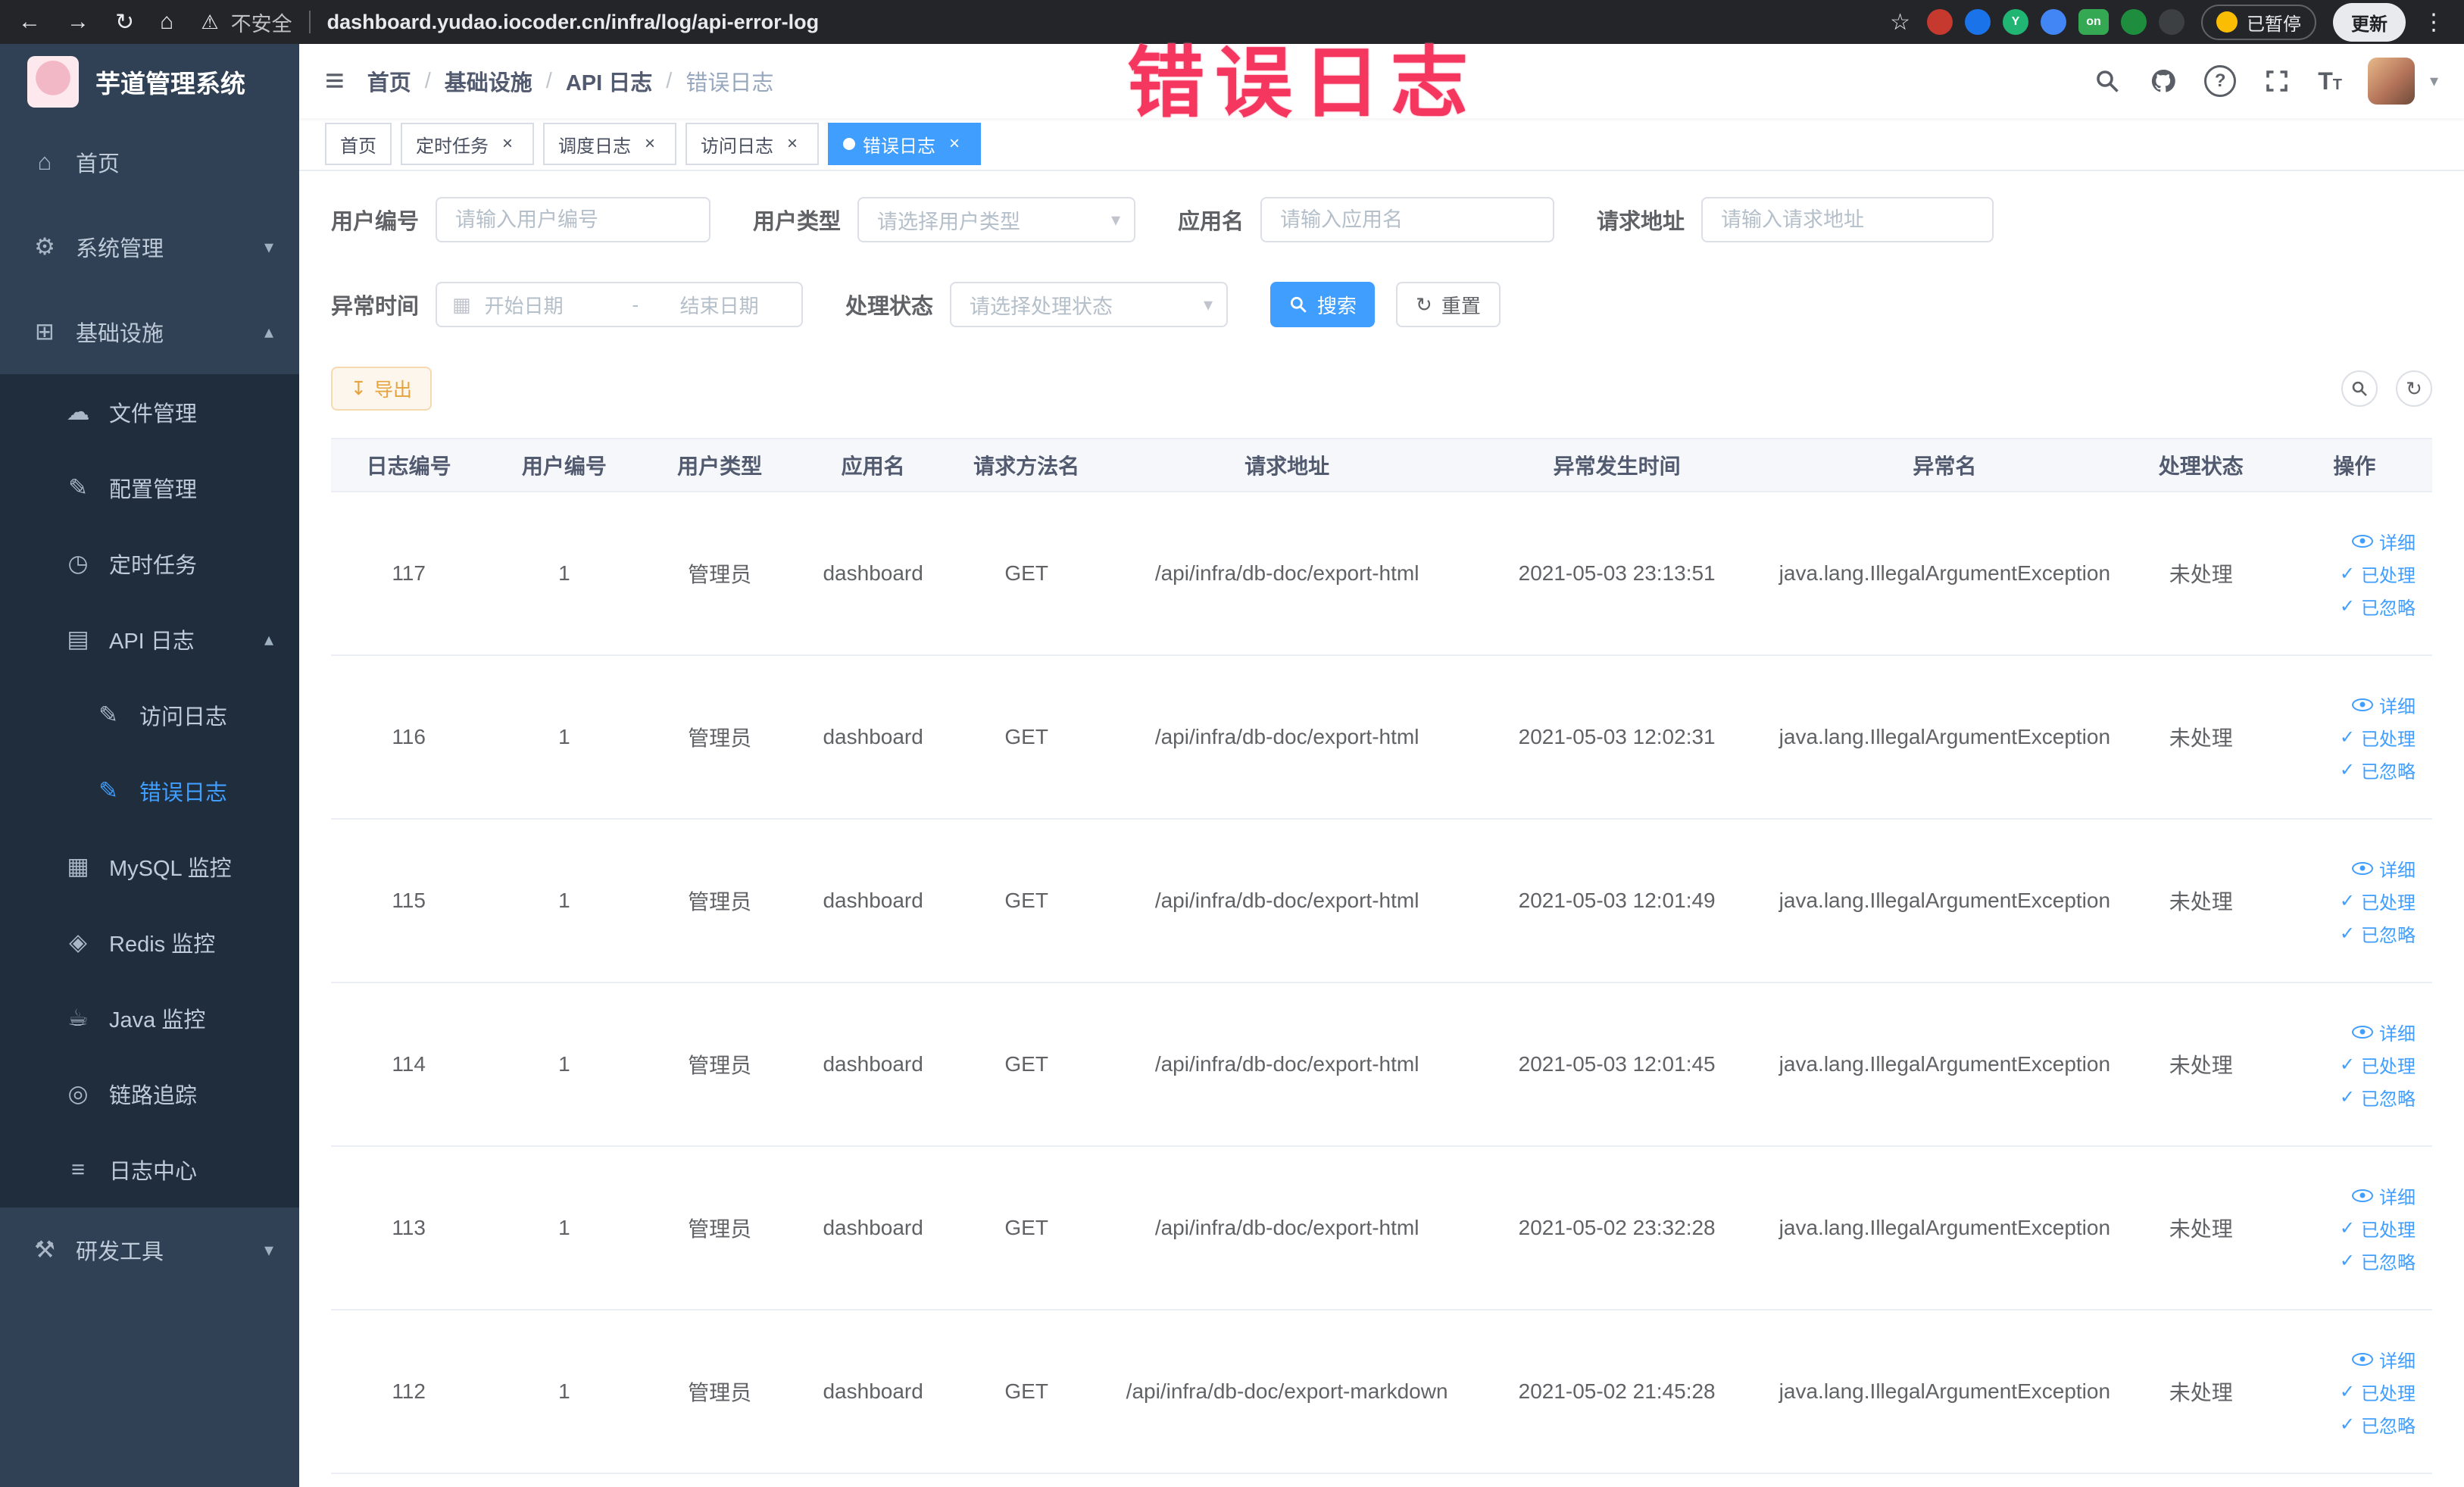 Image resolution: width=2464 pixels, height=1487 pixels. Describe the element at coordinates (166, 22) in the screenshot. I see `browser-home-icon: ⌂` at that location.